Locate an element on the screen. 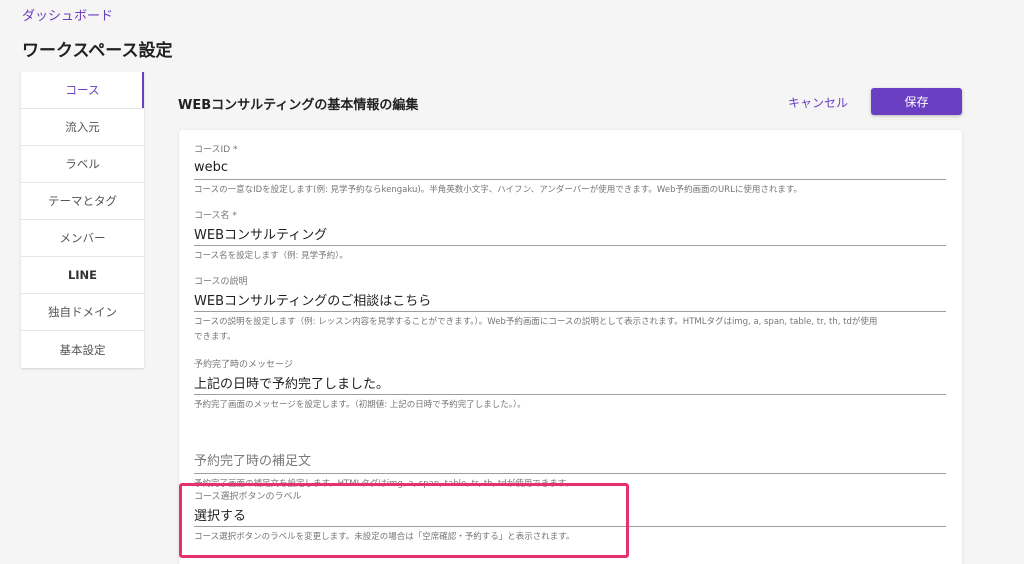 The image size is (1024, 564). sidebar-item-course: コース is located at coordinates (82, 90).